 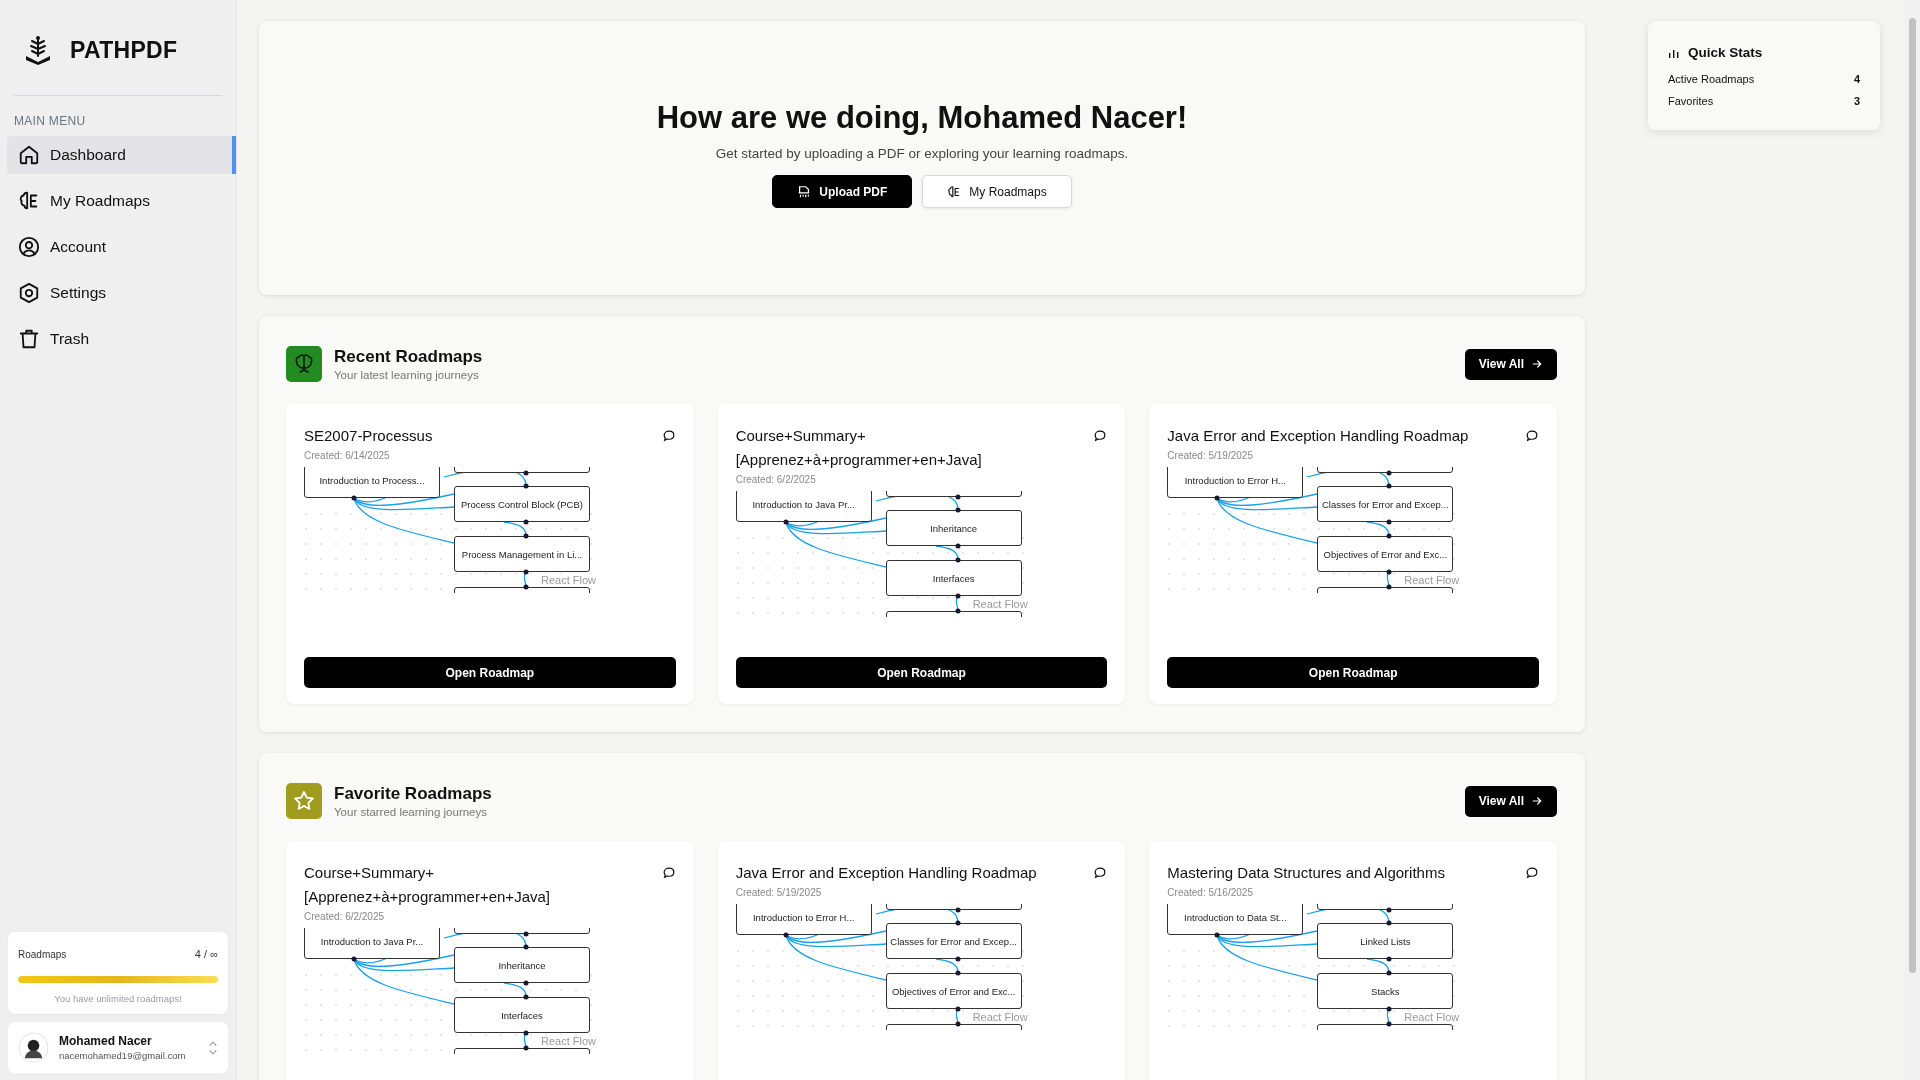 I want to click on quick-stats-title: Quick Stats, so click(x=1725, y=52).